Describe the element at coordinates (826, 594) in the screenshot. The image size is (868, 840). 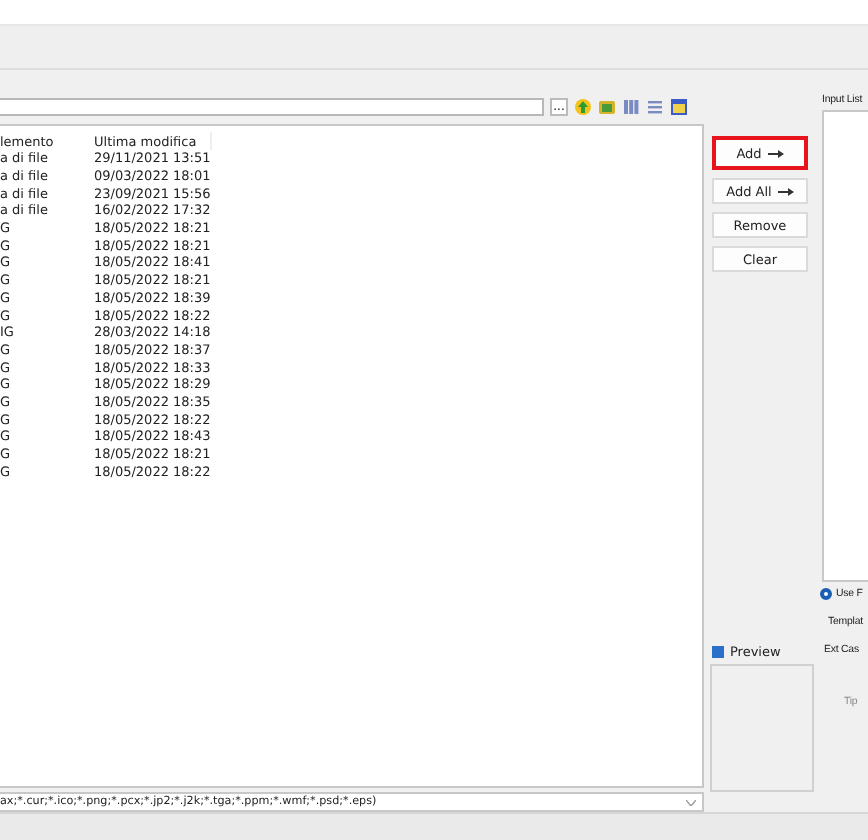
I see `use-radio` at that location.